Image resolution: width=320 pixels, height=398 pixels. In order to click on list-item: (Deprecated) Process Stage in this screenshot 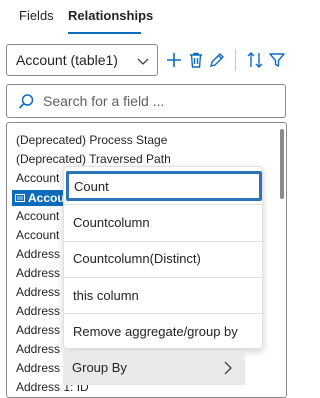, I will do `click(91, 140)`.